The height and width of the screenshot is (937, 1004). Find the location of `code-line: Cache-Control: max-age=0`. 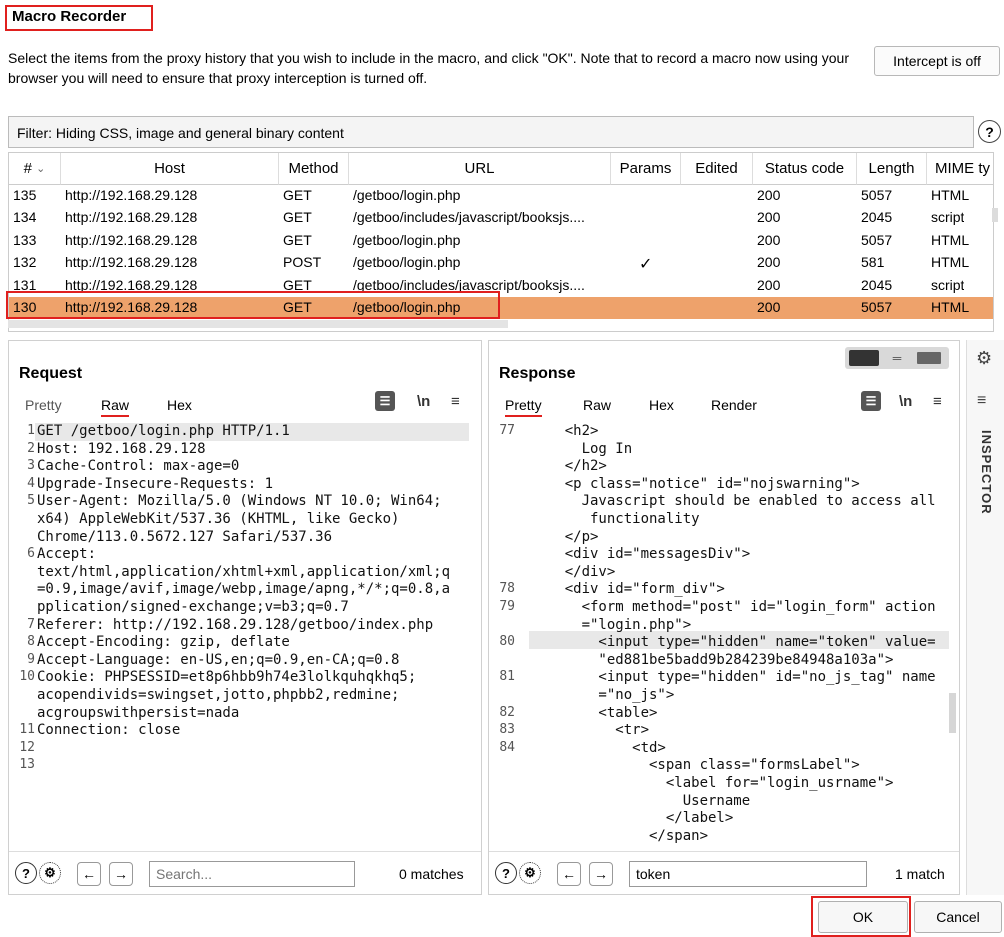

code-line: Cache-Control: max-age=0 is located at coordinates (138, 466).